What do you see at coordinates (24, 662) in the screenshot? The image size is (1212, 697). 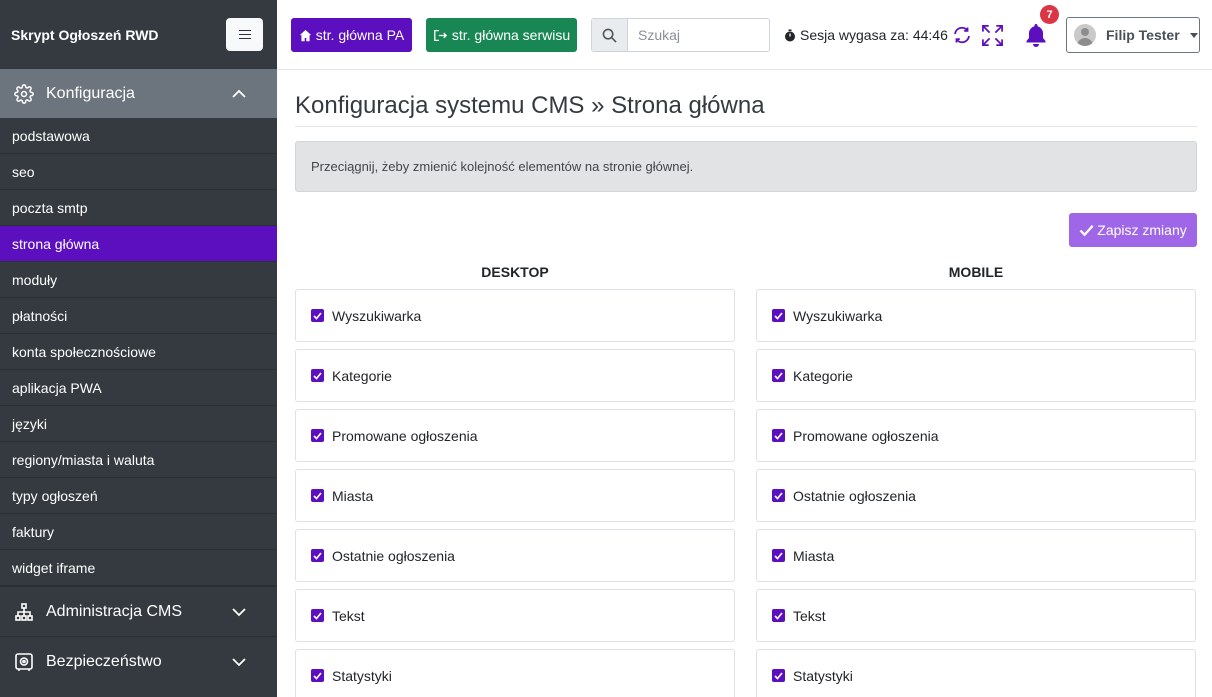 I see `vault-icon` at bounding box center [24, 662].